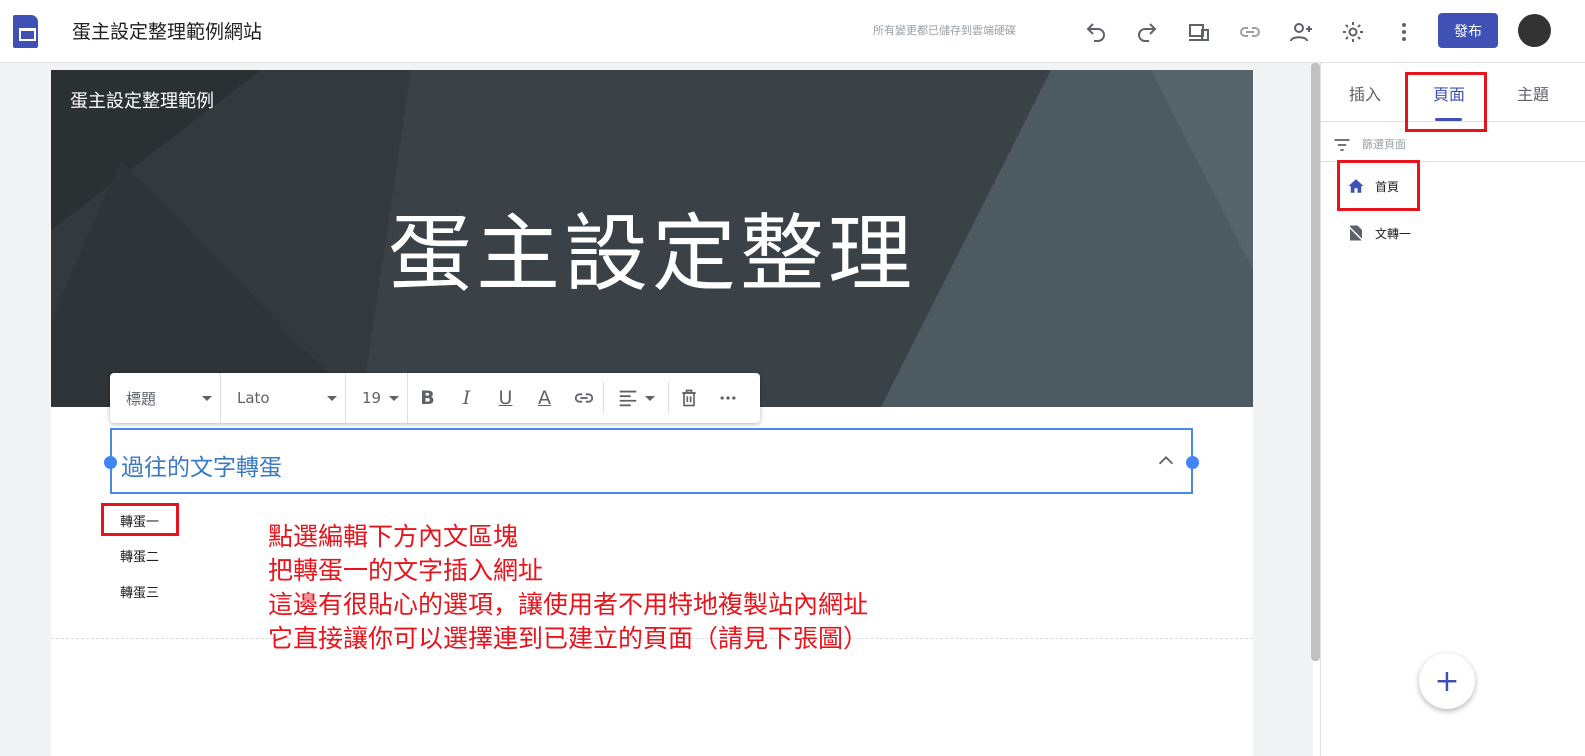  Describe the element at coordinates (544, 398) in the screenshot. I see `text-color-icon: A` at that location.